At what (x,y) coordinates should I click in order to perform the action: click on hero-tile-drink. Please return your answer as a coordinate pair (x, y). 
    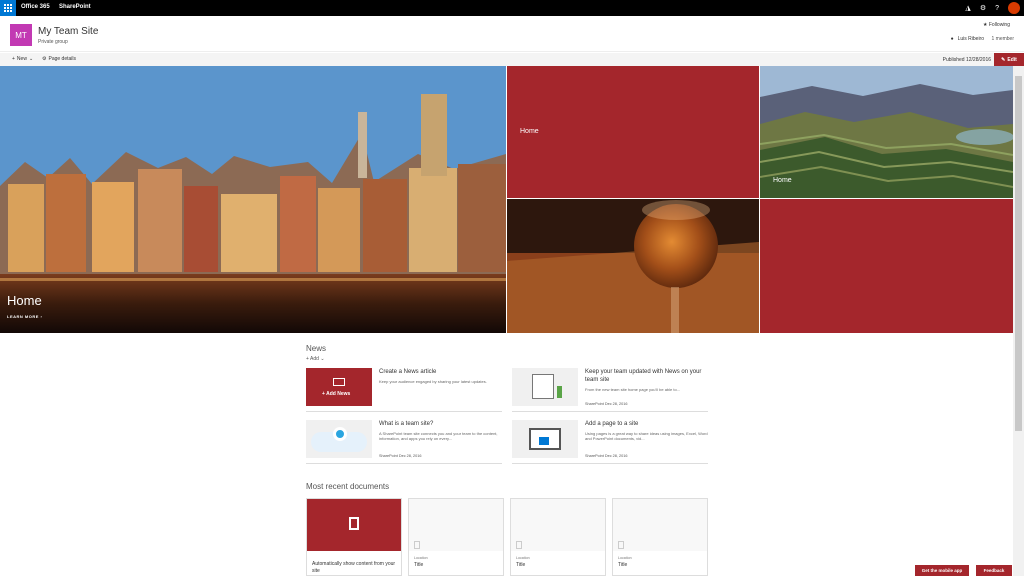
    Looking at the image, I should click on (633, 266).